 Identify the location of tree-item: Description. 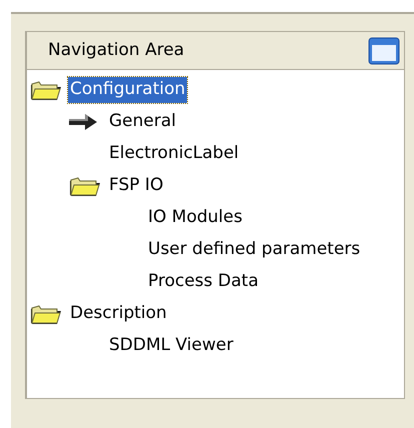
(118, 314).